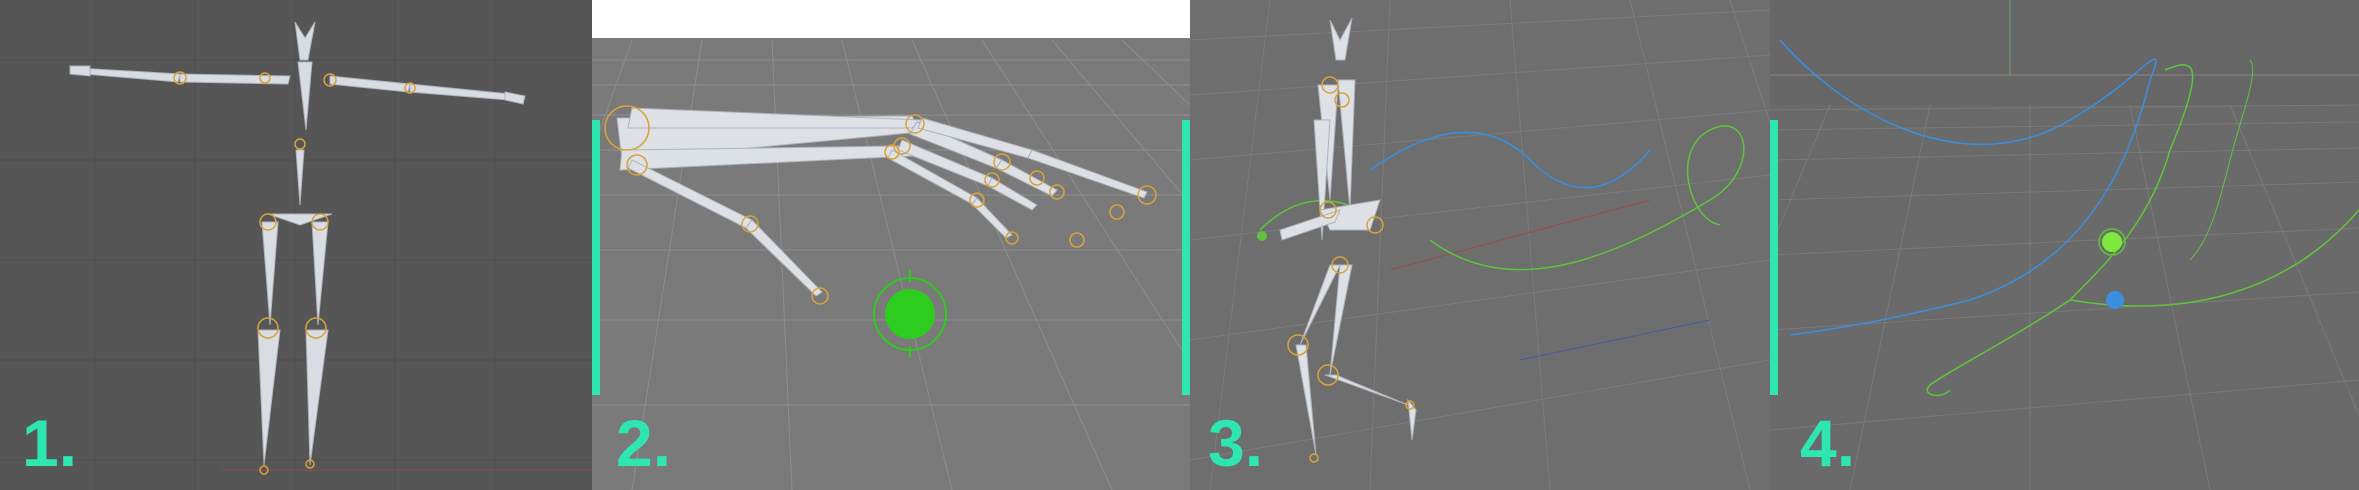 This screenshot has width=2359, height=490. What do you see at coordinates (50, 443) in the screenshot?
I see `panel-number: 1.` at bounding box center [50, 443].